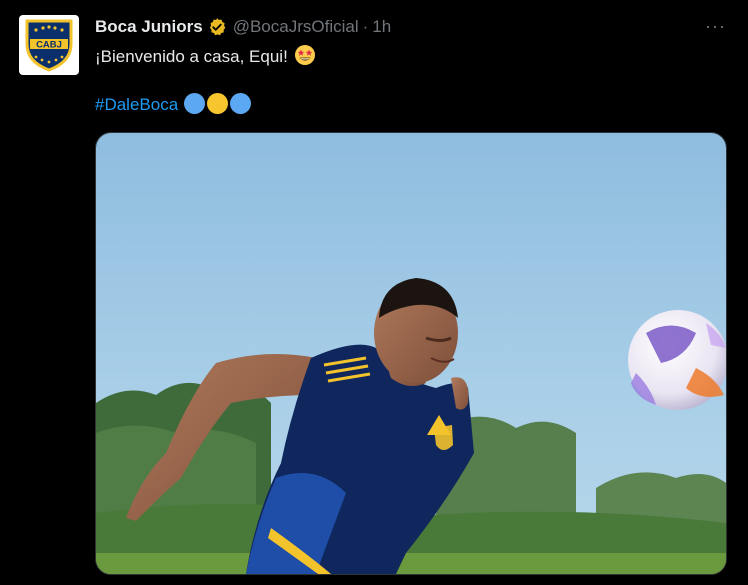  What do you see at coordinates (149, 27) in the screenshot?
I see `author-name: Boca Juniors` at bounding box center [149, 27].